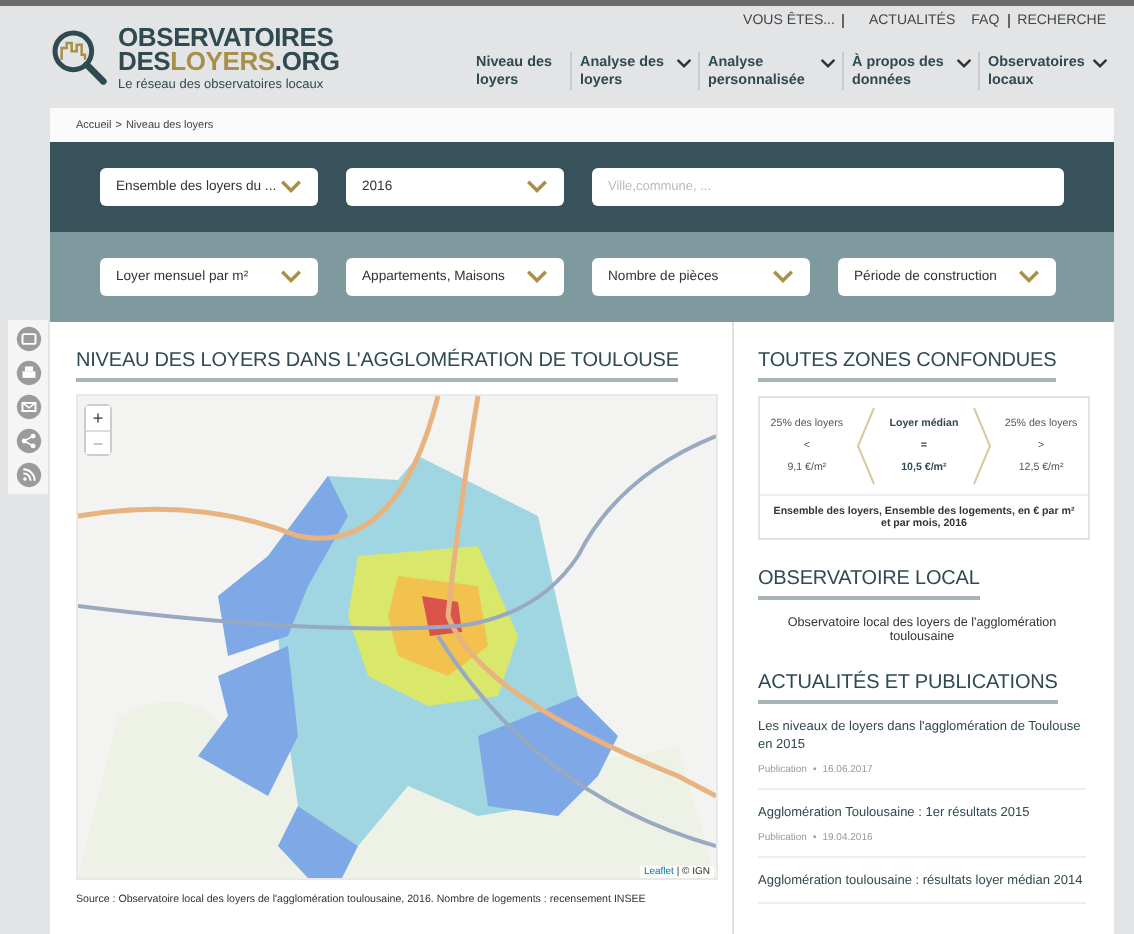 Image resolution: width=1134 pixels, height=934 pixels. What do you see at coordinates (377, 366) in the screenshot?
I see `section-heading: NIVEAU DES LOYERS DANS L'AGGLOMÉRATION DE TOULOUSE` at bounding box center [377, 366].